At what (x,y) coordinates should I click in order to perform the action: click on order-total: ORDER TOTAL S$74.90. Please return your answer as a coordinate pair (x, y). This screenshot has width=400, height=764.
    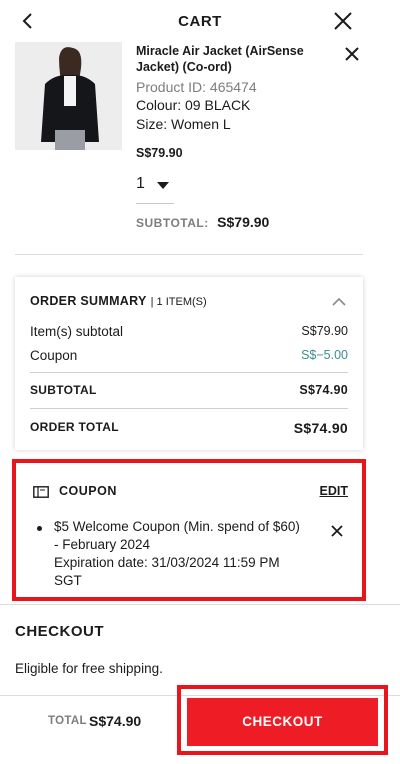
    Looking at the image, I should click on (189, 428).